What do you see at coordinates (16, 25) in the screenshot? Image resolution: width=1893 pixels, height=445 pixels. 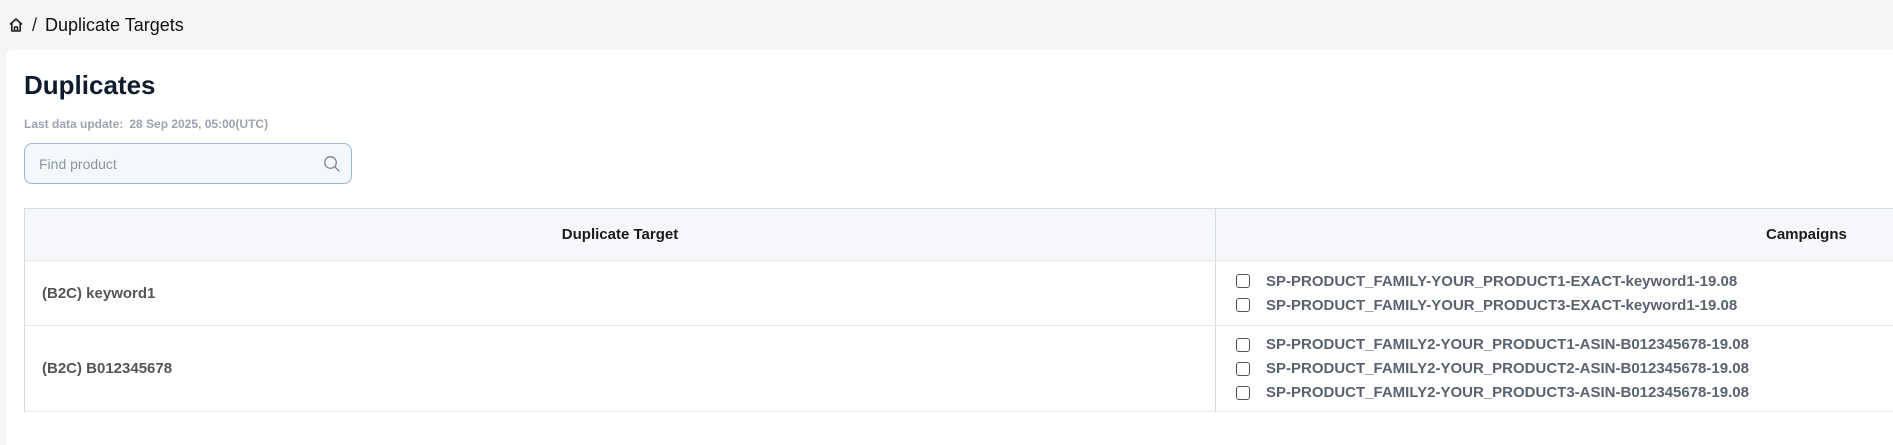 I see `home-icon` at bounding box center [16, 25].